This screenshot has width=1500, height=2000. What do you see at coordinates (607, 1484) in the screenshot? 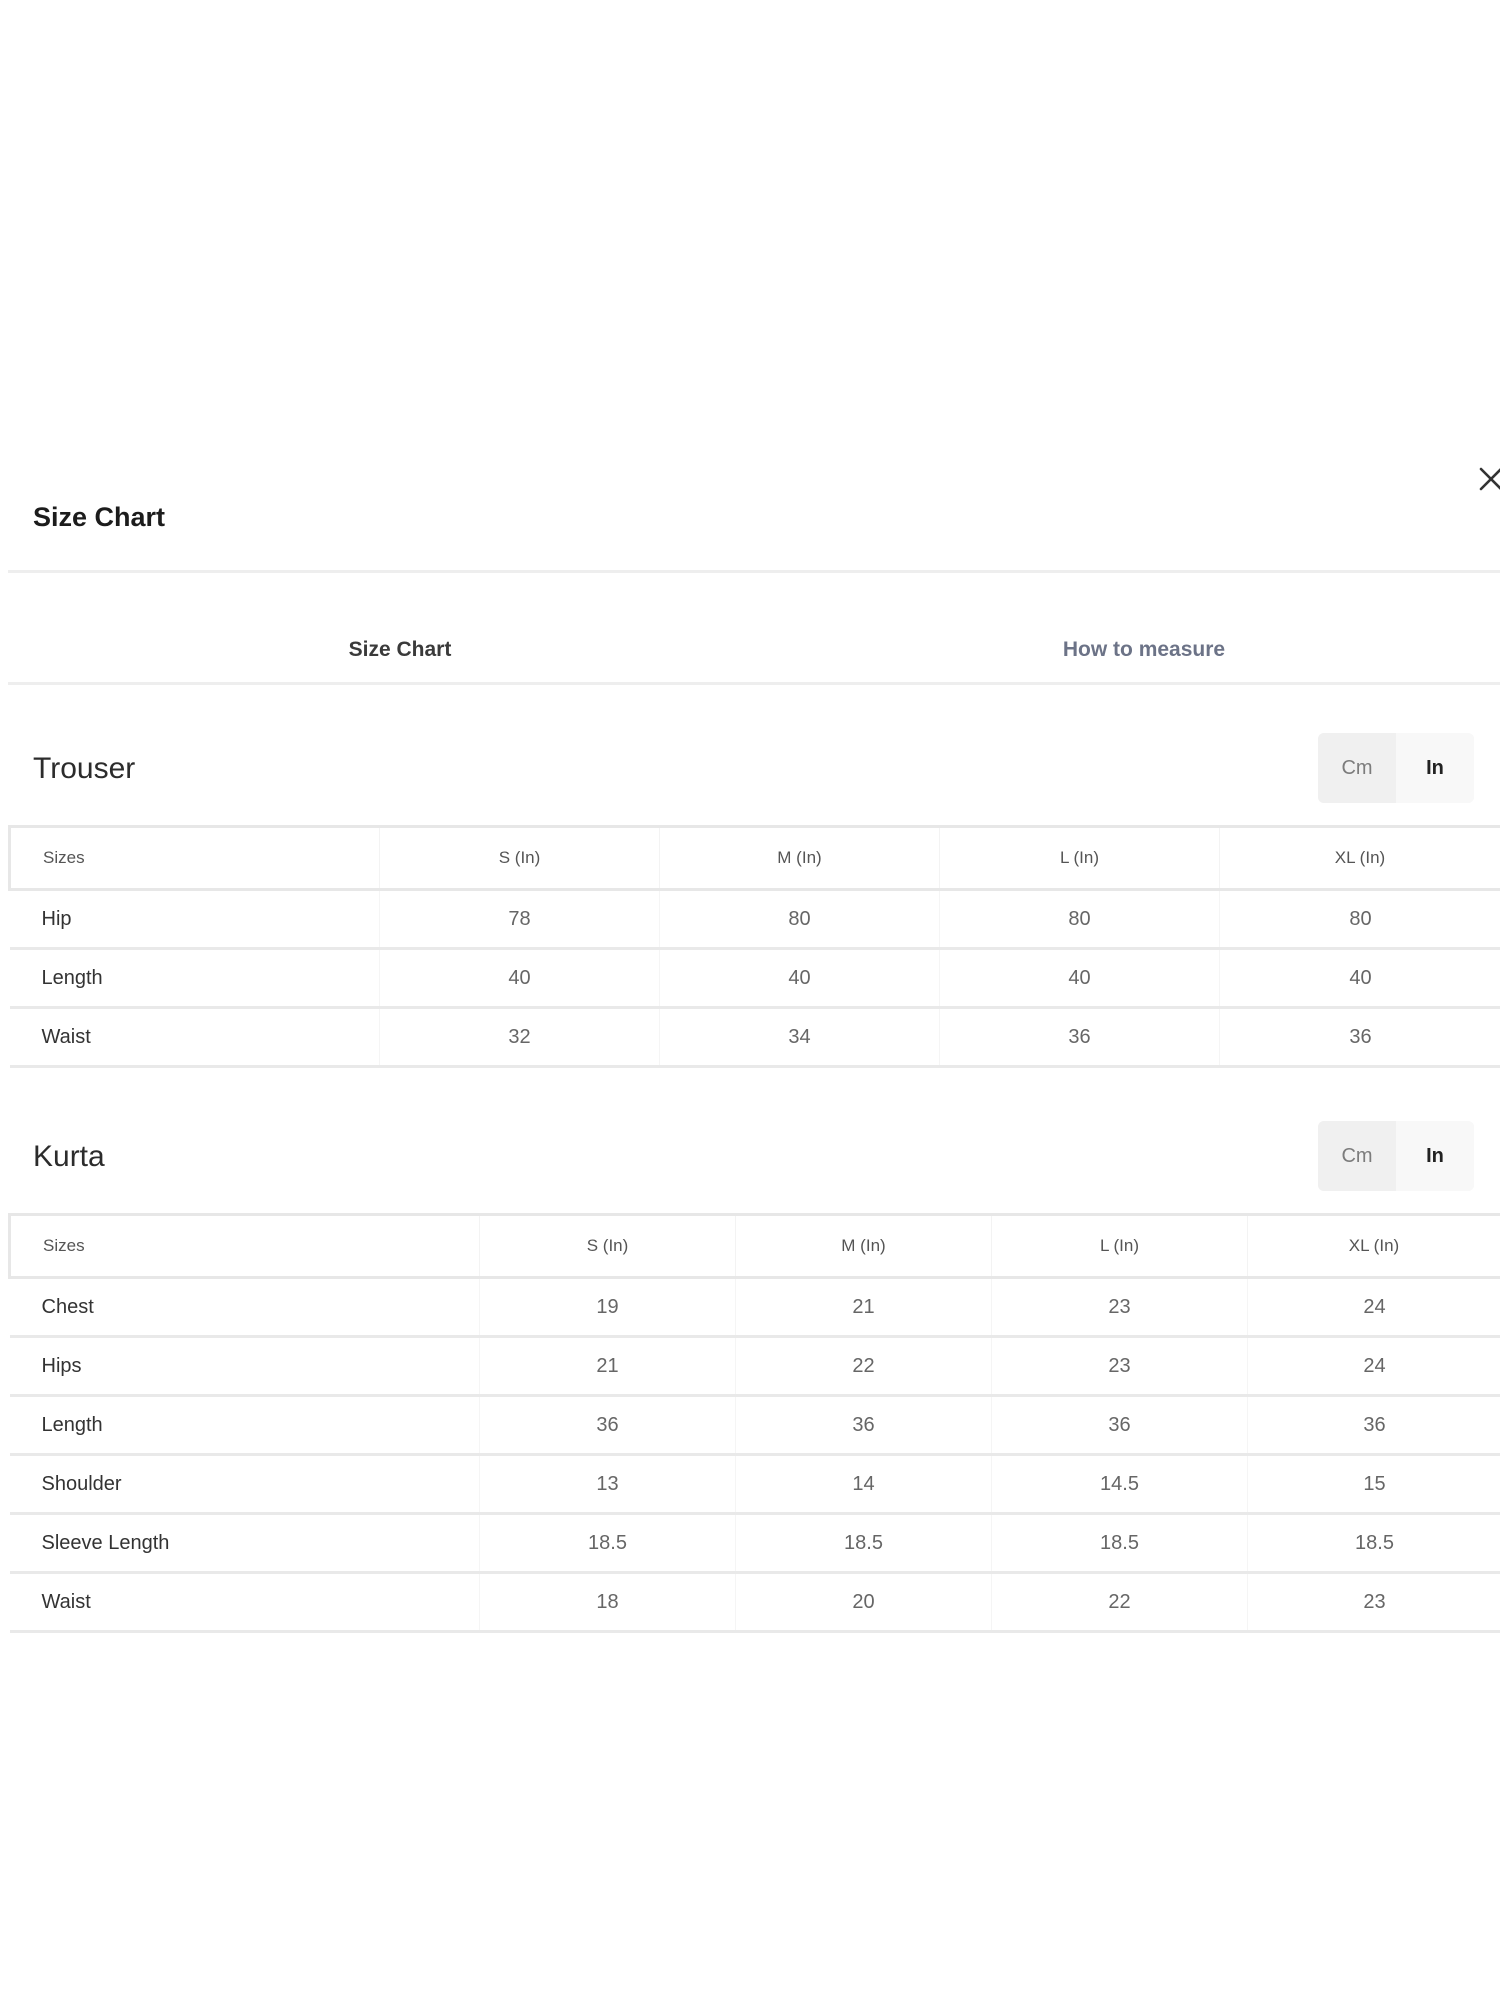
I see `measurement-value: 13` at bounding box center [607, 1484].